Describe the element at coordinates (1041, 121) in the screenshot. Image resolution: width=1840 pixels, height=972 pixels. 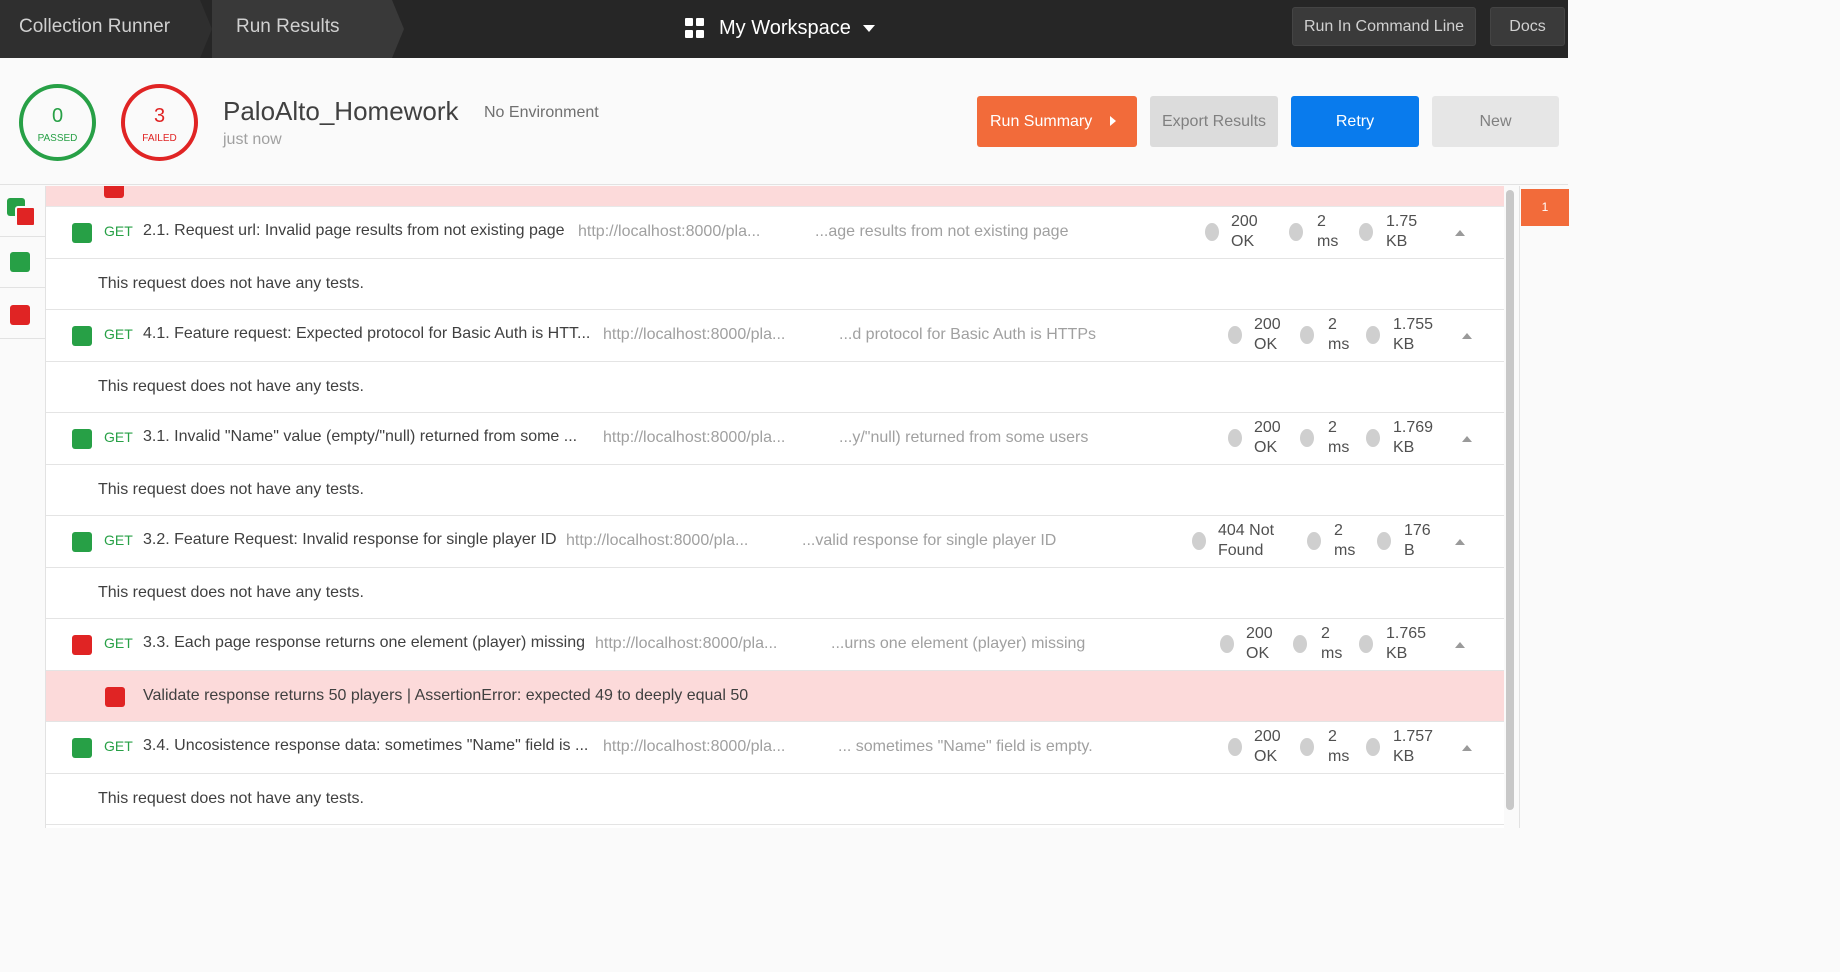
I see `run-summary-label: Run Summary` at that location.